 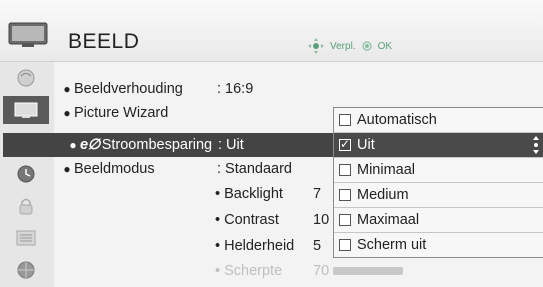 What do you see at coordinates (309, 271) in the screenshot?
I see `setting-sharpness: • Scherpte 70` at bounding box center [309, 271].